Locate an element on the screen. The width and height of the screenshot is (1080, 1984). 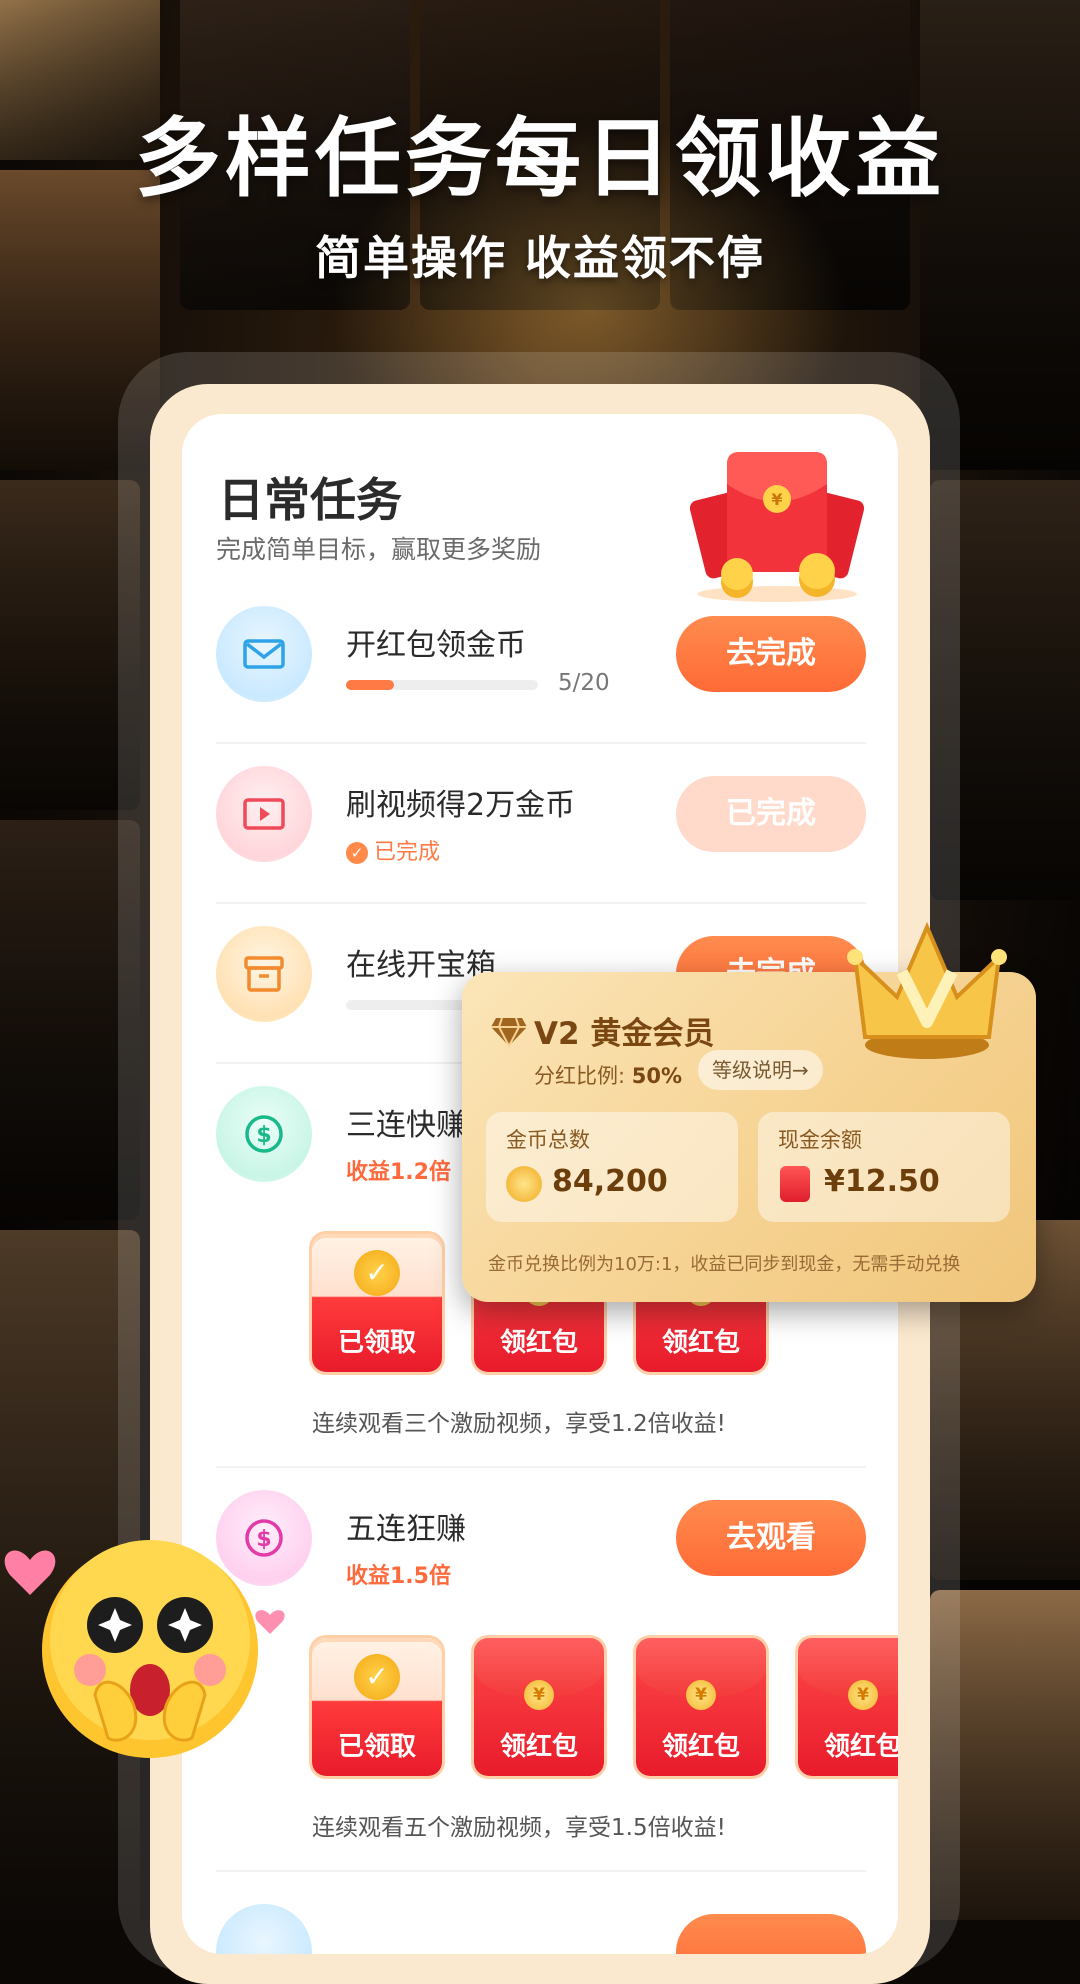
task-row: $ 五连狂赚 收益1.5倍 去观看 is located at coordinates (541, 1540).